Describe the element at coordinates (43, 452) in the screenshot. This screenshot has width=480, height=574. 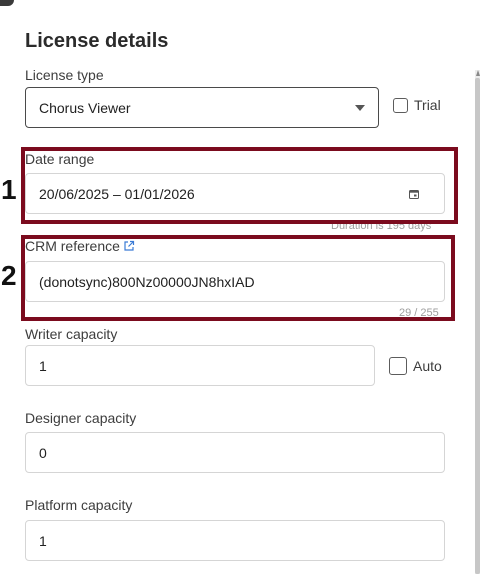
I see `designer-capacity-value: 0` at that location.